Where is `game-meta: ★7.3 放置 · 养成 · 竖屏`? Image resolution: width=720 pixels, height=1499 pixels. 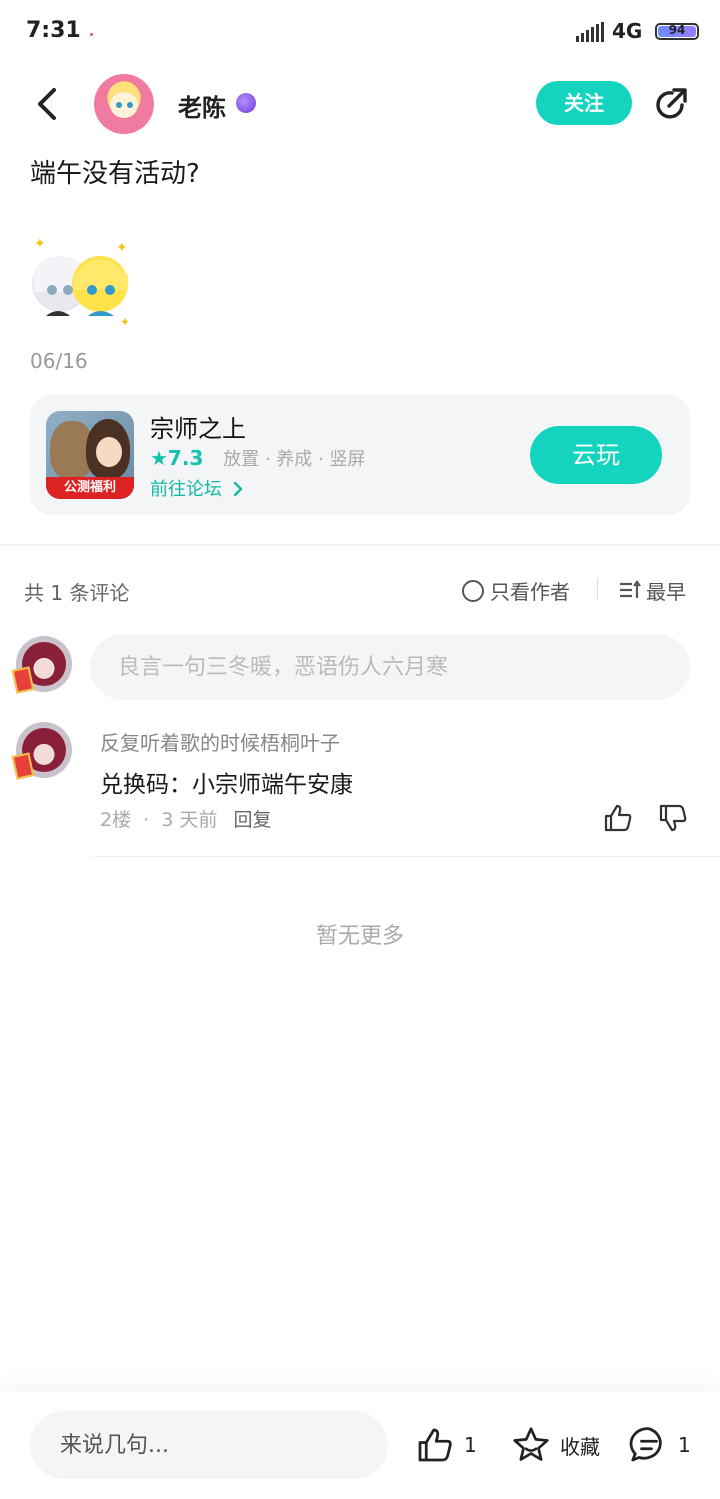
game-meta: ★7.3 放置 · 养成 · 竖屏 is located at coordinates (257, 458).